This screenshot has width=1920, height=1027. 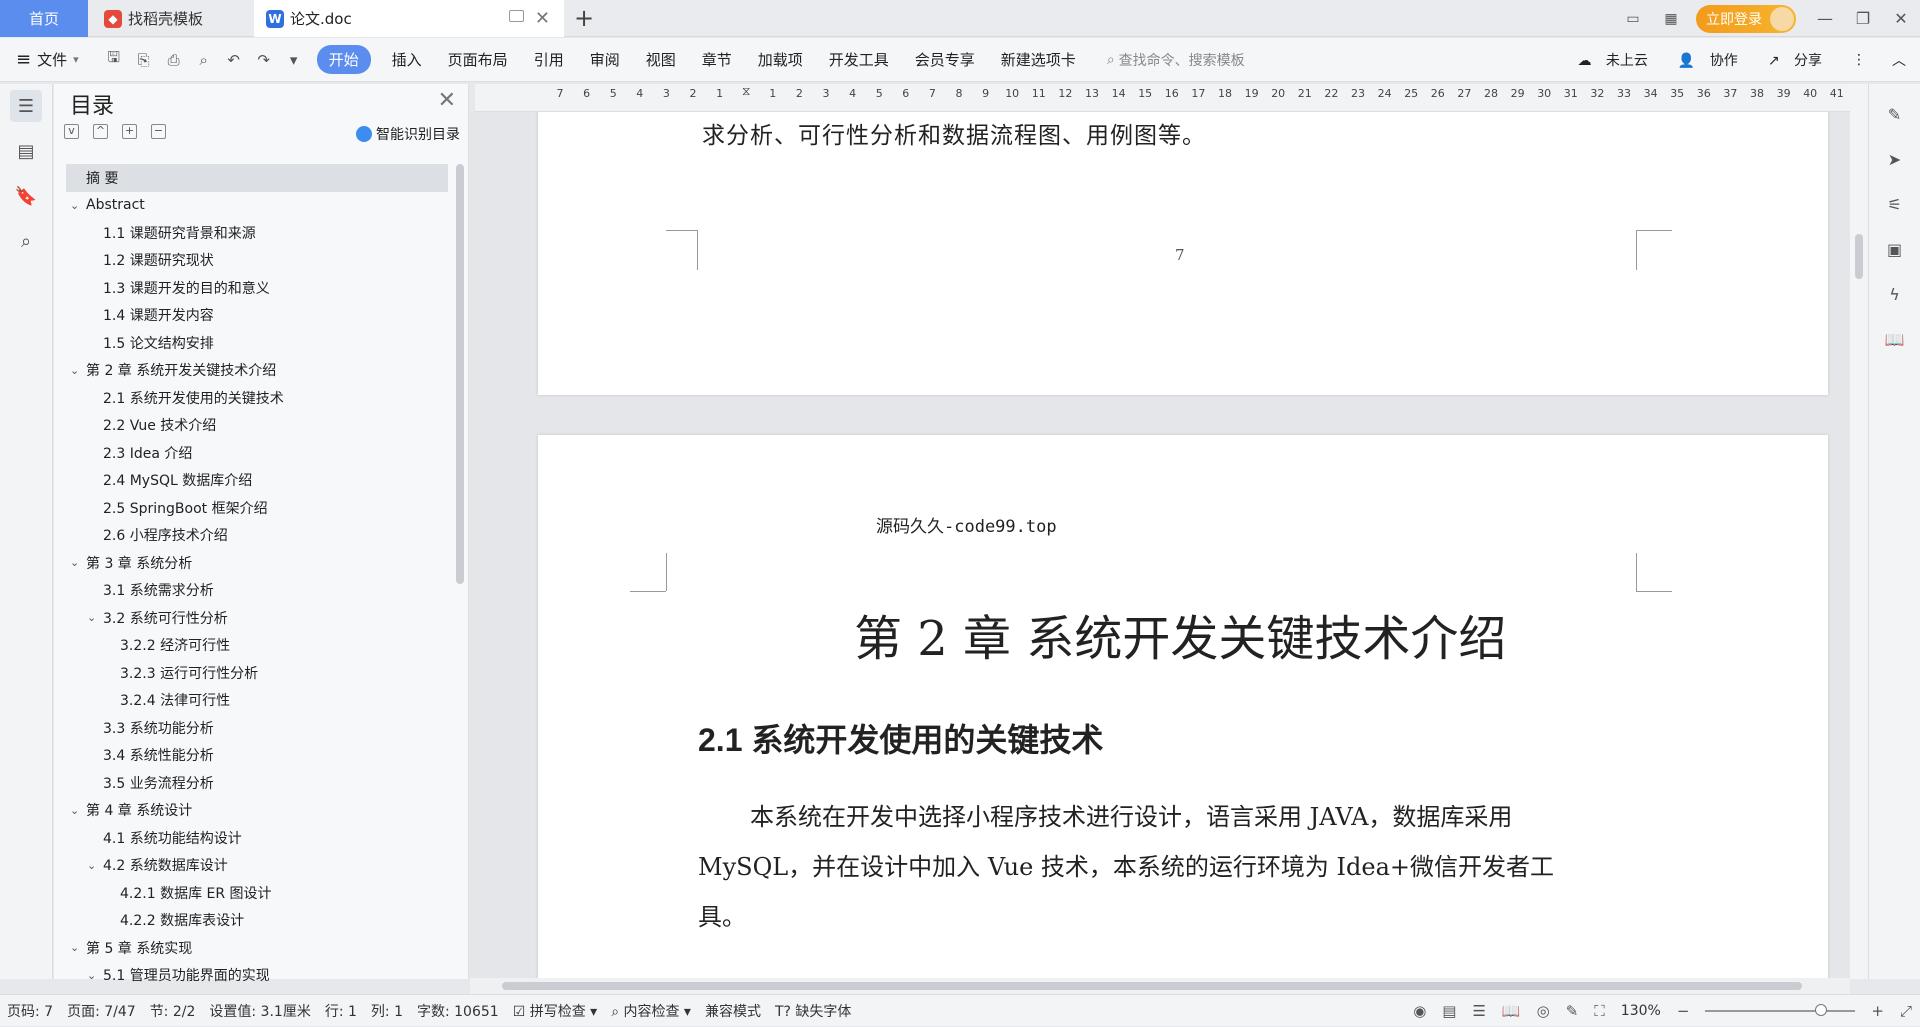 I want to click on status-section: 节: 2/2, so click(x=173, y=1011).